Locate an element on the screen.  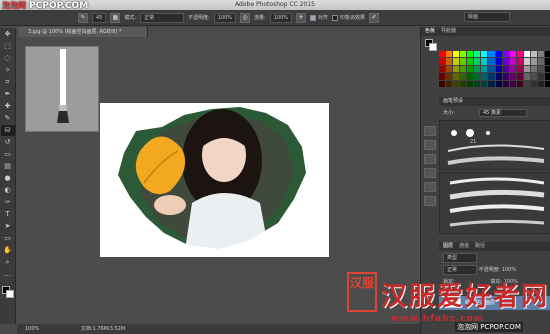
tab-channels: 通道 is located at coordinates (464, 246).